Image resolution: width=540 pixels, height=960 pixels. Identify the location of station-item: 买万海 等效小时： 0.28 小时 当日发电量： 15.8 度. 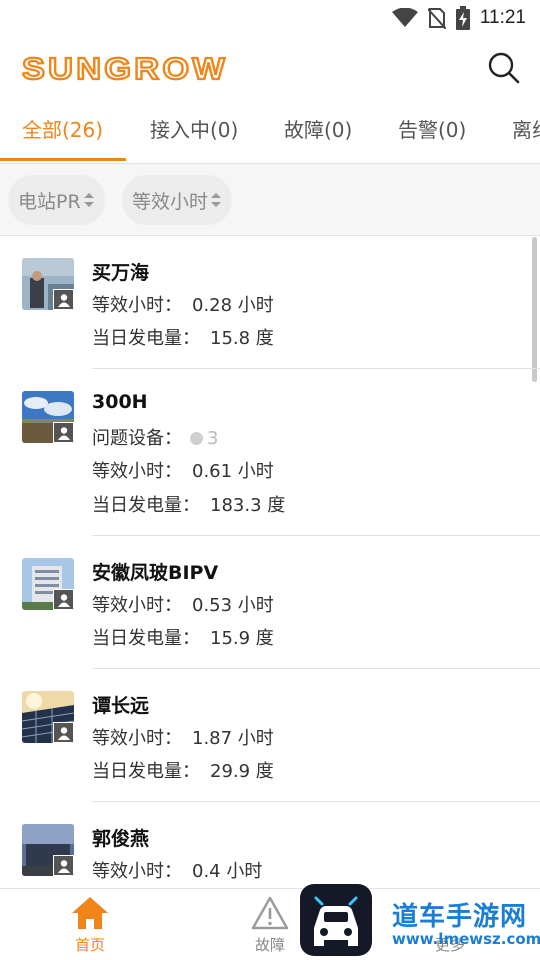
(270, 303).